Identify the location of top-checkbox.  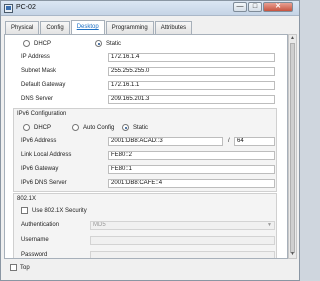
(13, 267).